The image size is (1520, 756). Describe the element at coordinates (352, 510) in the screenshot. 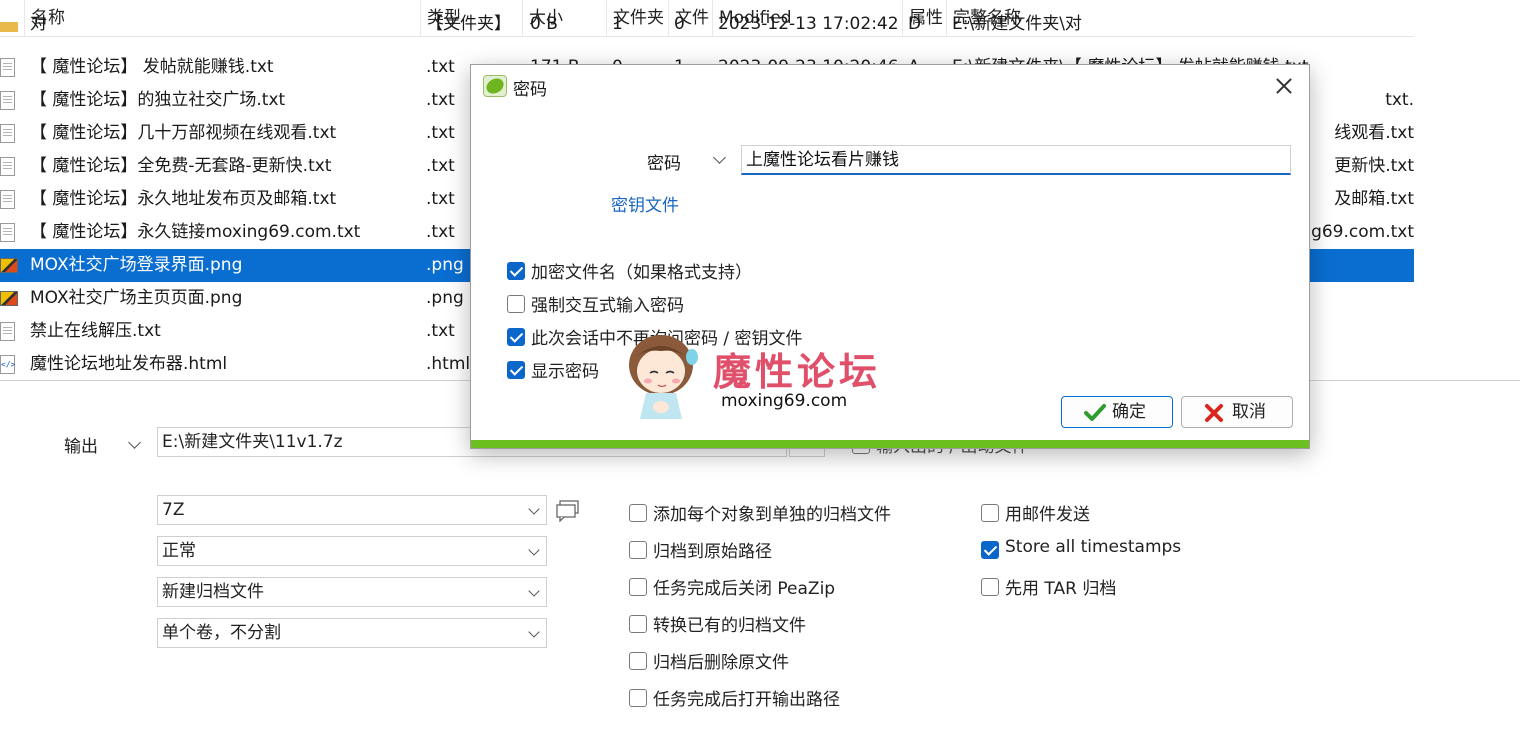

I see `format-select: 7Z` at that location.